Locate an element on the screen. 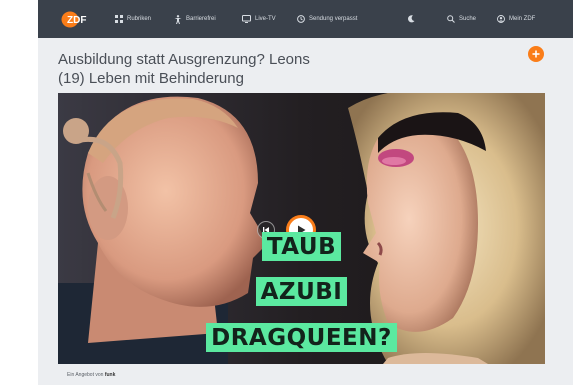 The width and height of the screenshot is (582, 385). nav-sendung-verpasst: Sendung verpasst is located at coordinates (327, 19).